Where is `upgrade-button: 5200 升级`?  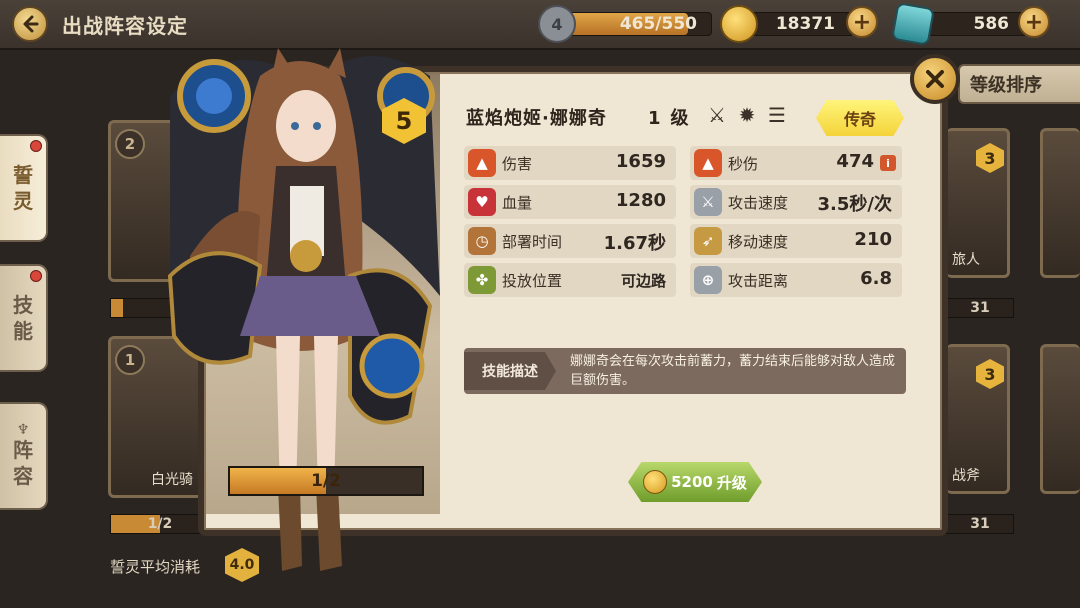
upgrade-button: 5200 升级 is located at coordinates (695, 482).